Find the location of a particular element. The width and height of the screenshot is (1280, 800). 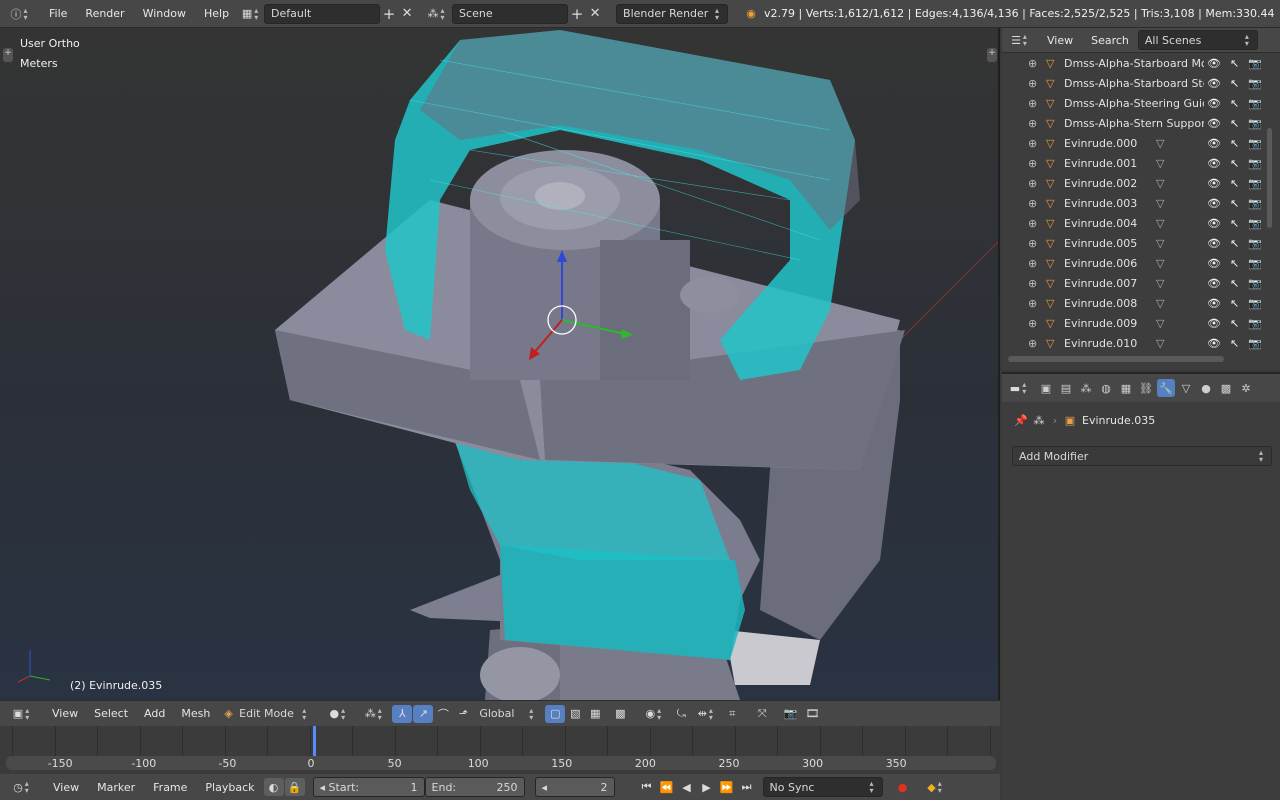

play-reverse-icon: ◀ is located at coordinates (687, 787).